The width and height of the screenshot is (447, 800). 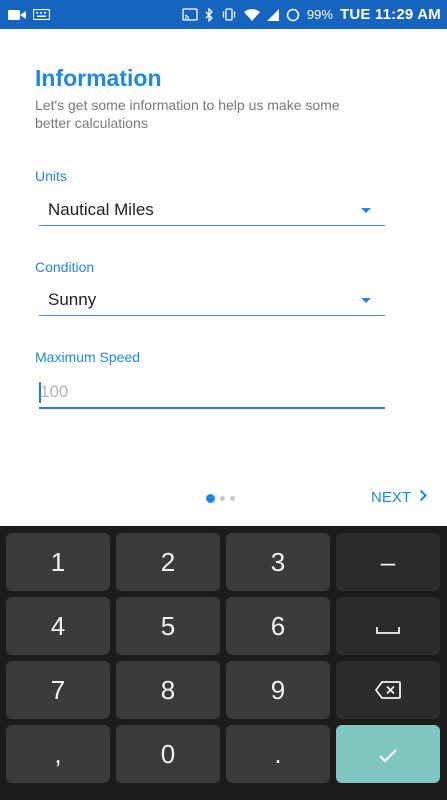 What do you see at coordinates (40, 392) in the screenshot?
I see `text-cursor` at bounding box center [40, 392].